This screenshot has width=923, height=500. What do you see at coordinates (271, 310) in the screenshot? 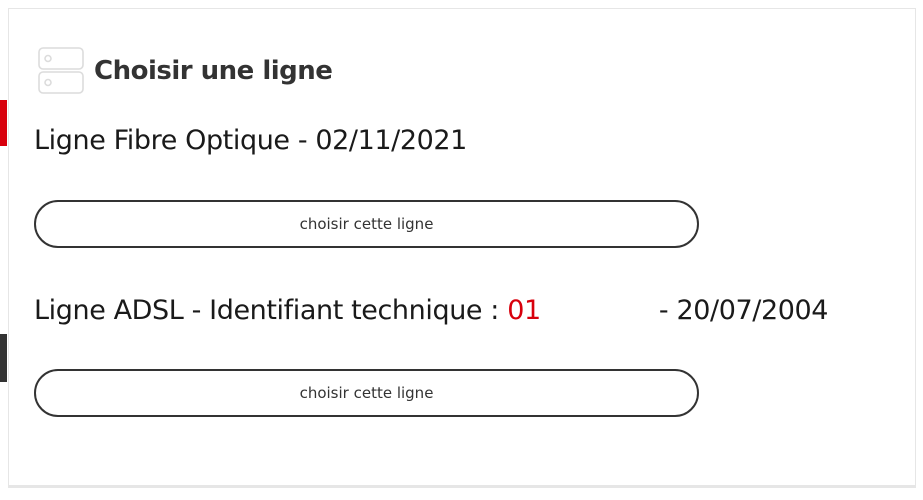
I see `line-adsl-prefix: Ligne ADSL - Identifiant technique :` at bounding box center [271, 310].